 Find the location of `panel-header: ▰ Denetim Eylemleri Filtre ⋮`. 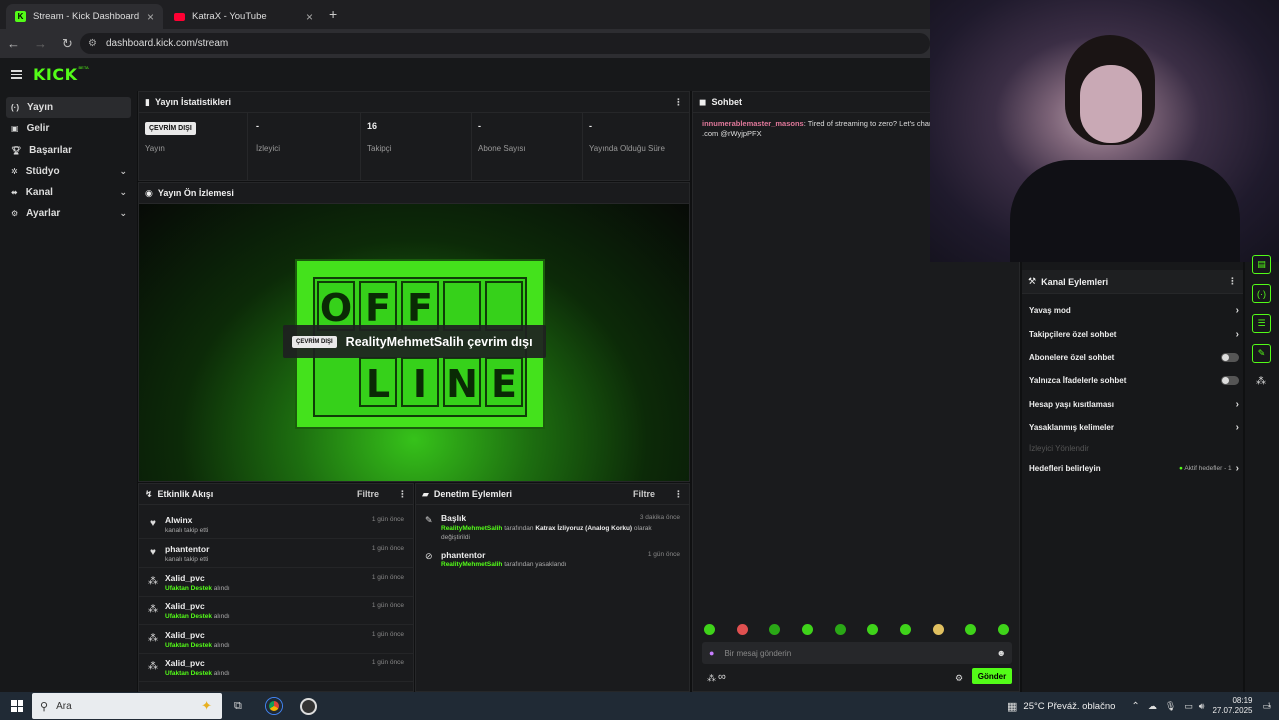

panel-header: ▰ Denetim Eylemleri Filtre ⋮ is located at coordinates (552, 494).